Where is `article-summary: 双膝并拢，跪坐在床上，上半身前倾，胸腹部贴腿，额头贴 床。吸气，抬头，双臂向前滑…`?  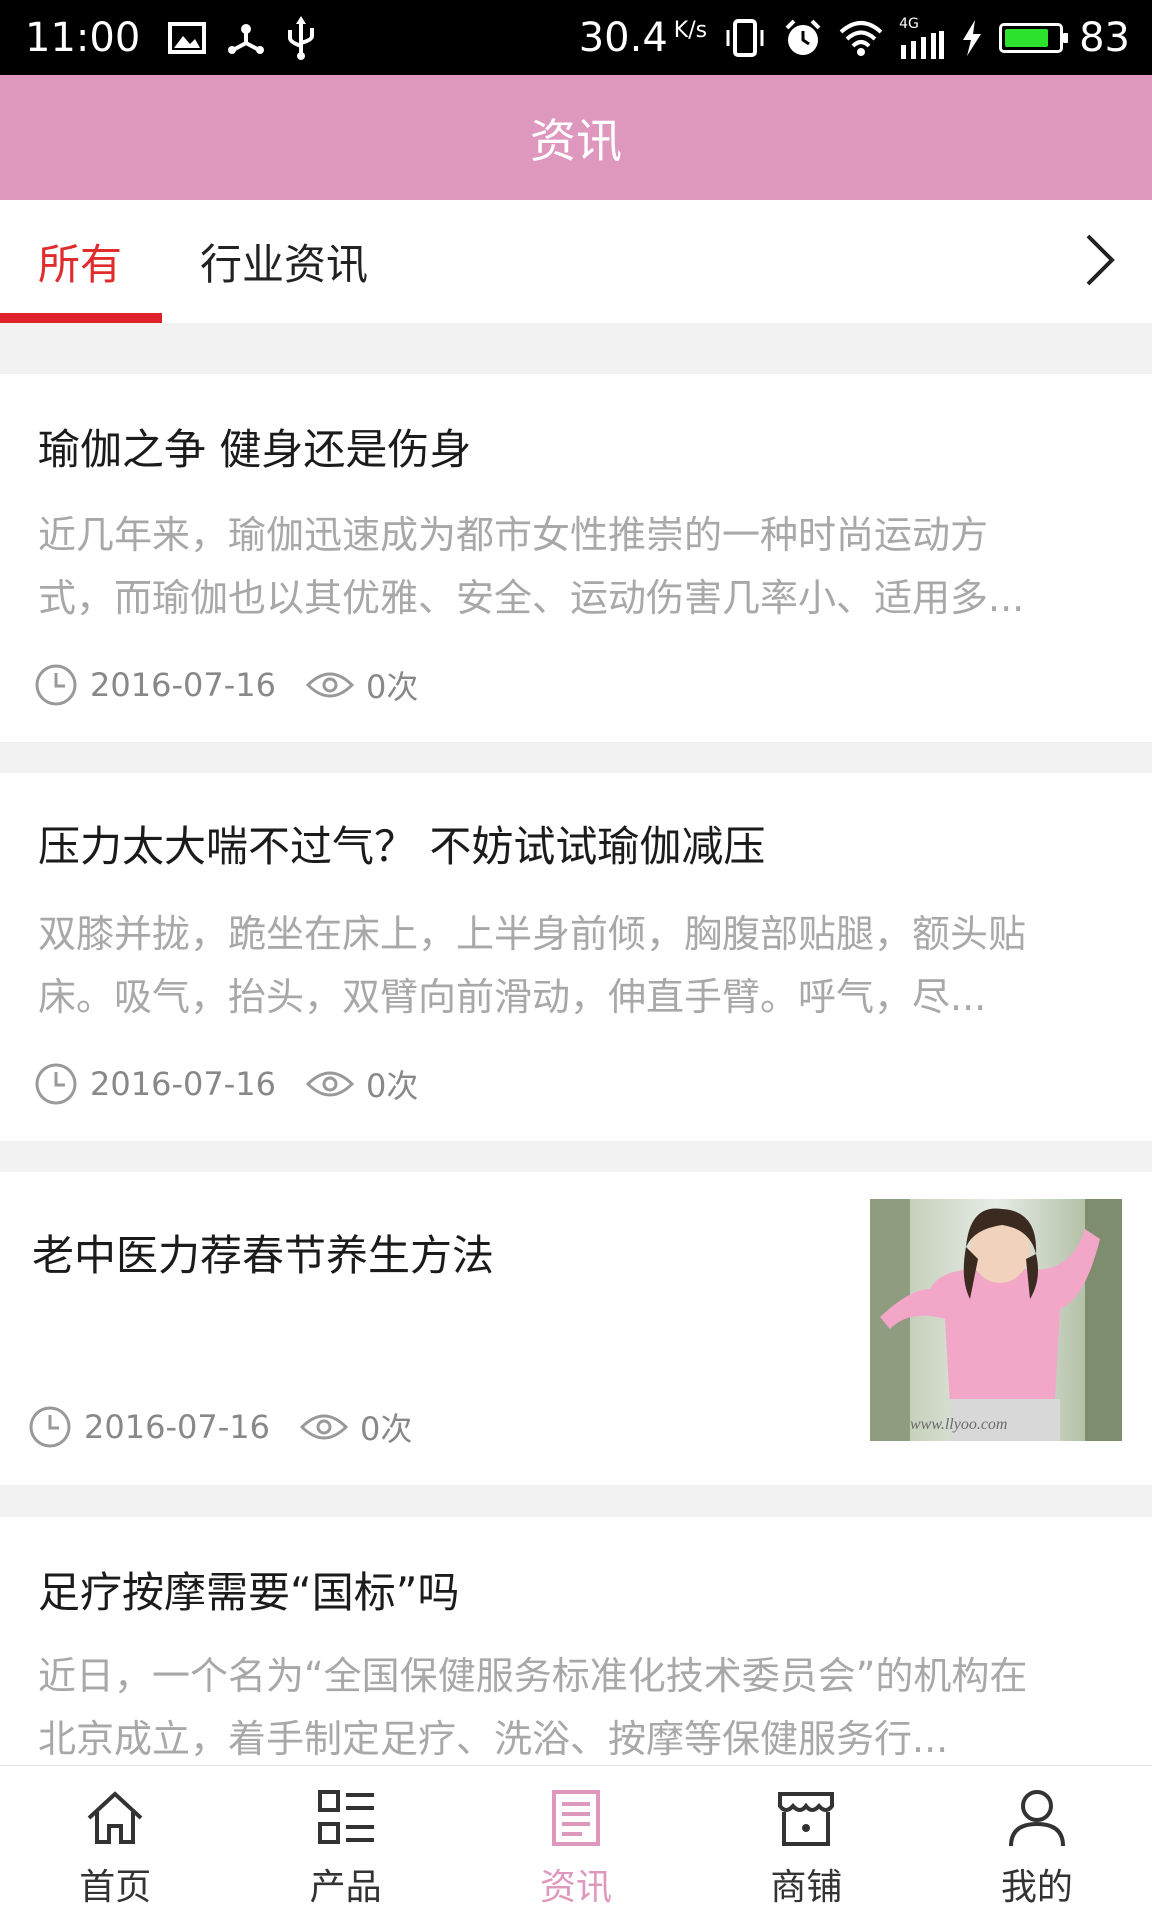
article-summary: 双膝并拢，跪坐在床上，上半身前倾，胸腹部贴腿，额头贴 床。吸气，抬头，双臂向前滑… is located at coordinates (563, 966).